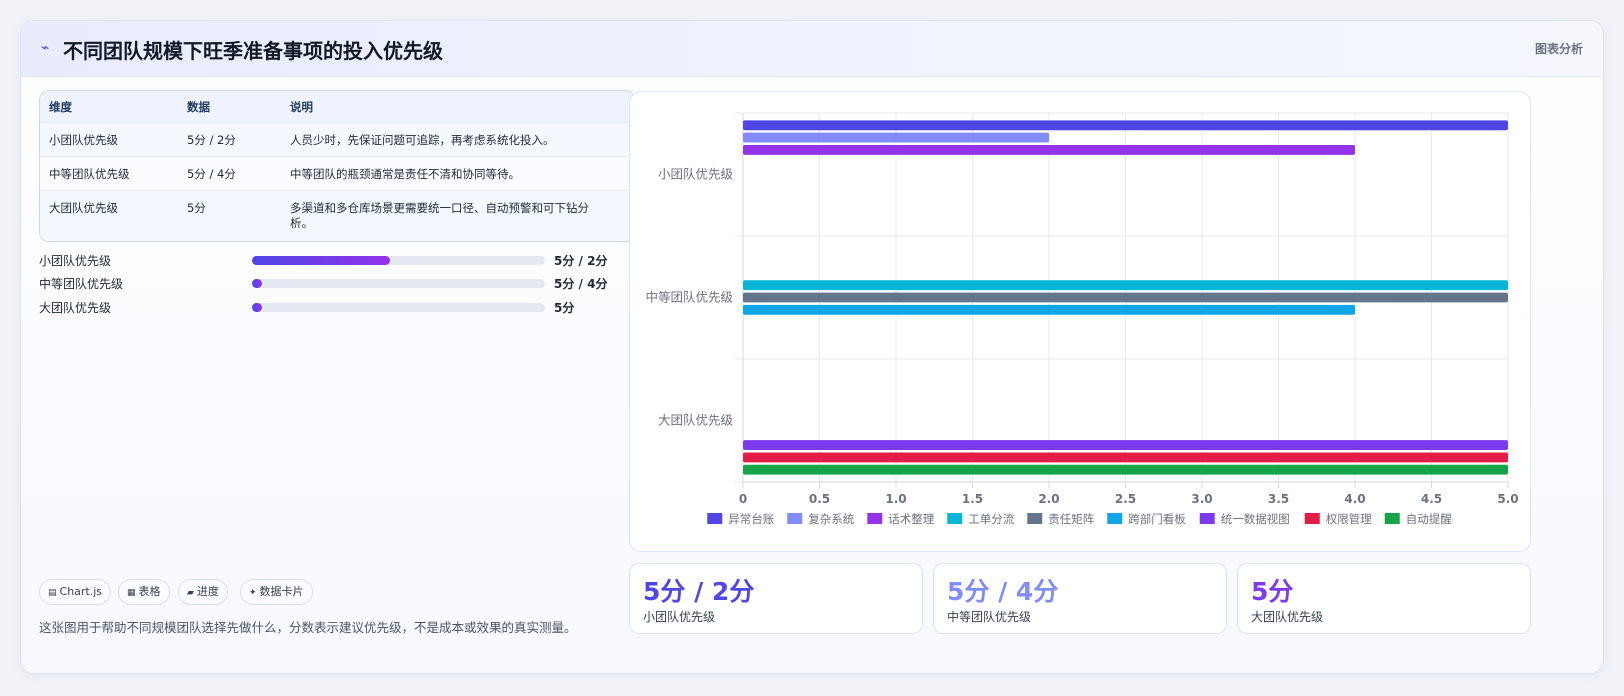 Image resolution: width=1624 pixels, height=696 pixels. I want to click on chip-table: ▦ 表格, so click(144, 592).